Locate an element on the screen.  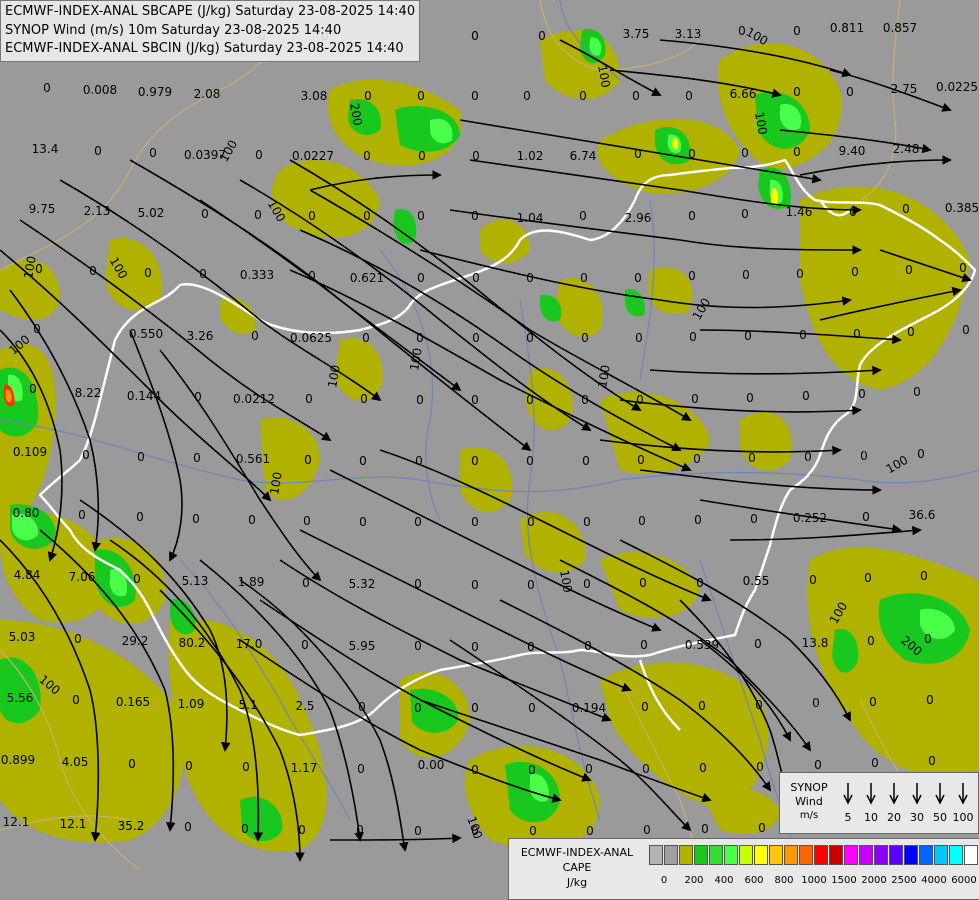
wind-legend-title: SYNOP Wind m/s is located at coordinates (809, 802).